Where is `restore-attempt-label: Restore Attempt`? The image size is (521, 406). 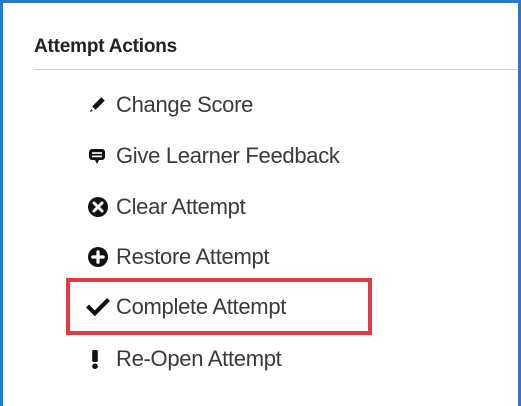 restore-attempt-label: Restore Attempt is located at coordinates (193, 256).